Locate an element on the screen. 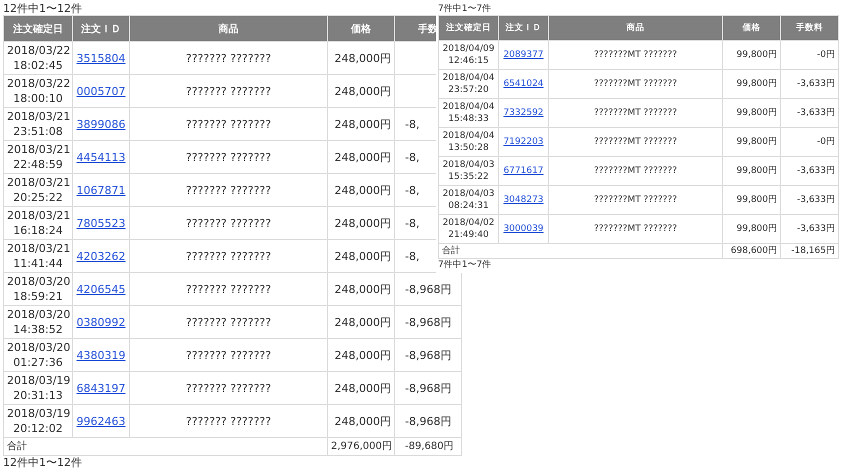  date-cell: 2018/03/19 20:12:02 is located at coordinates (38, 421).